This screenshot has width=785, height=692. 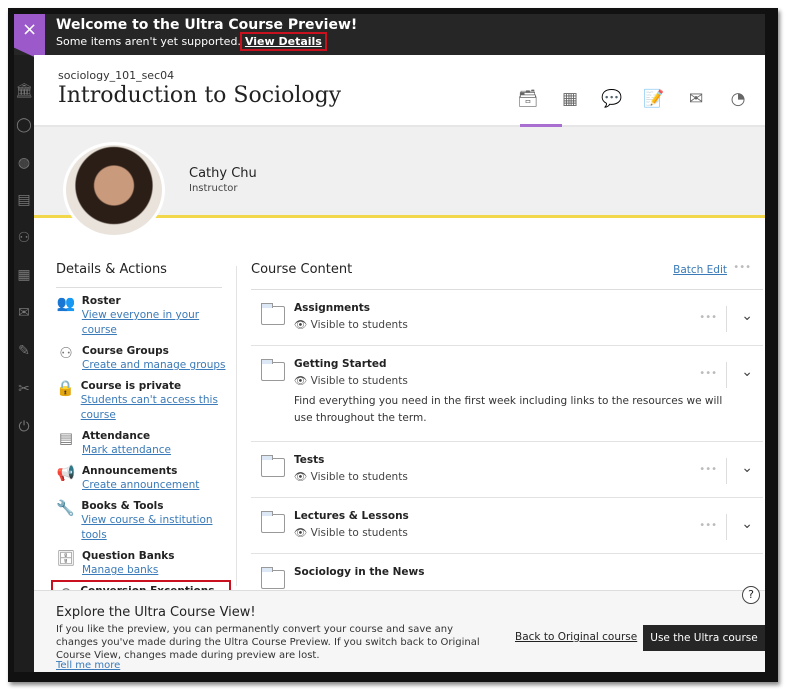 I want to click on action-item: ▤ Attendance Mark attendance, so click(x=146, y=443).